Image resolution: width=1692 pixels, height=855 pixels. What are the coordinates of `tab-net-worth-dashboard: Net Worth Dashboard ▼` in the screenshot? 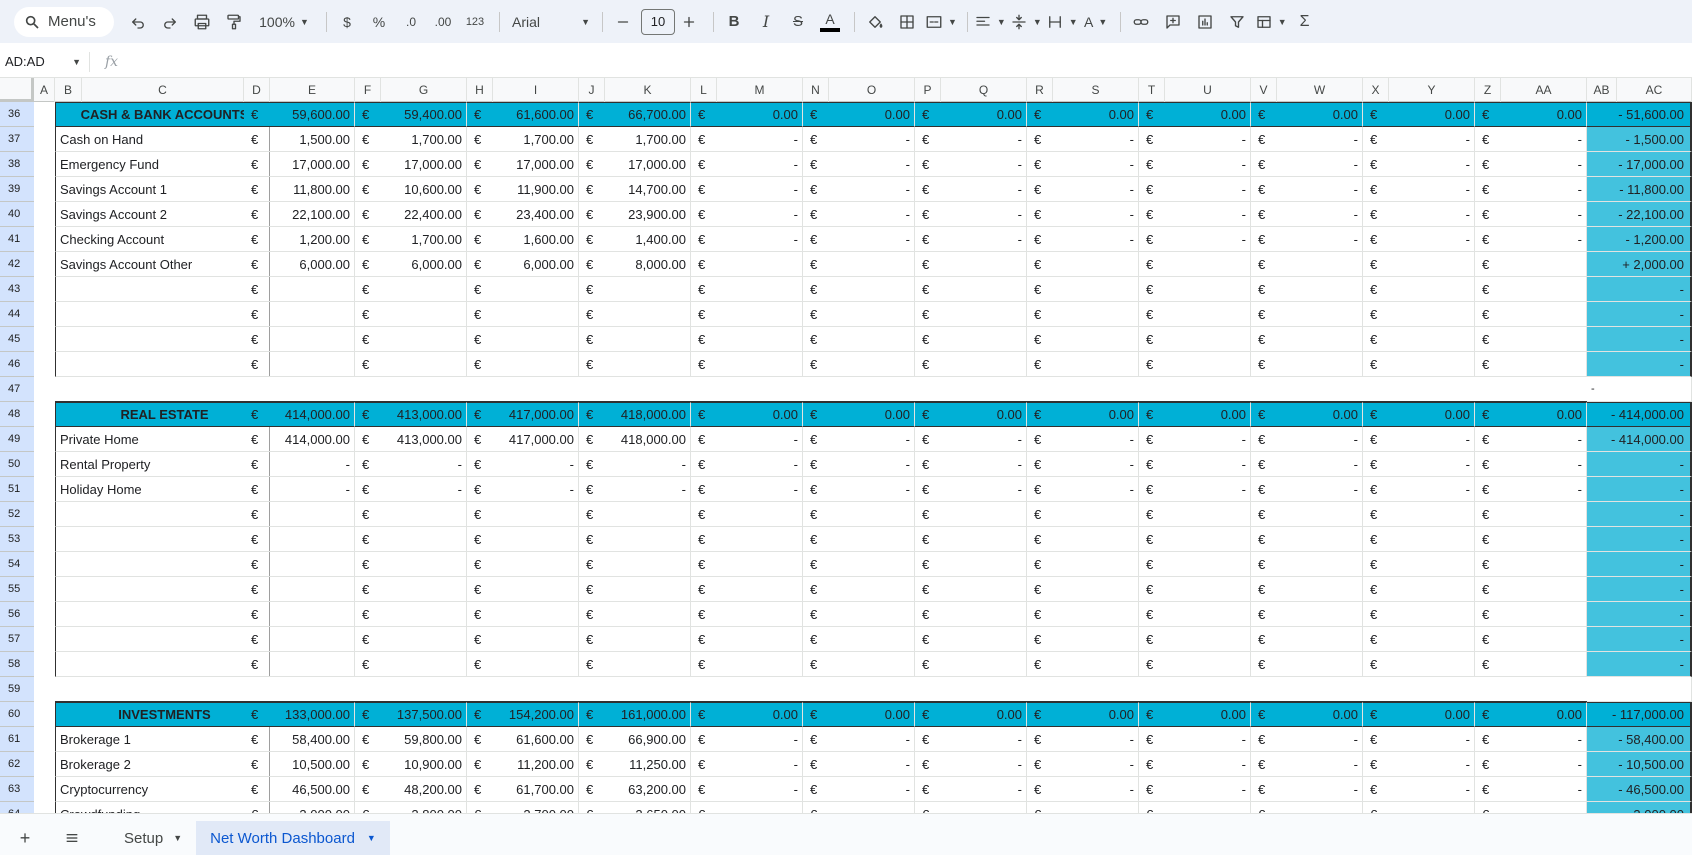 It's located at (293, 838).